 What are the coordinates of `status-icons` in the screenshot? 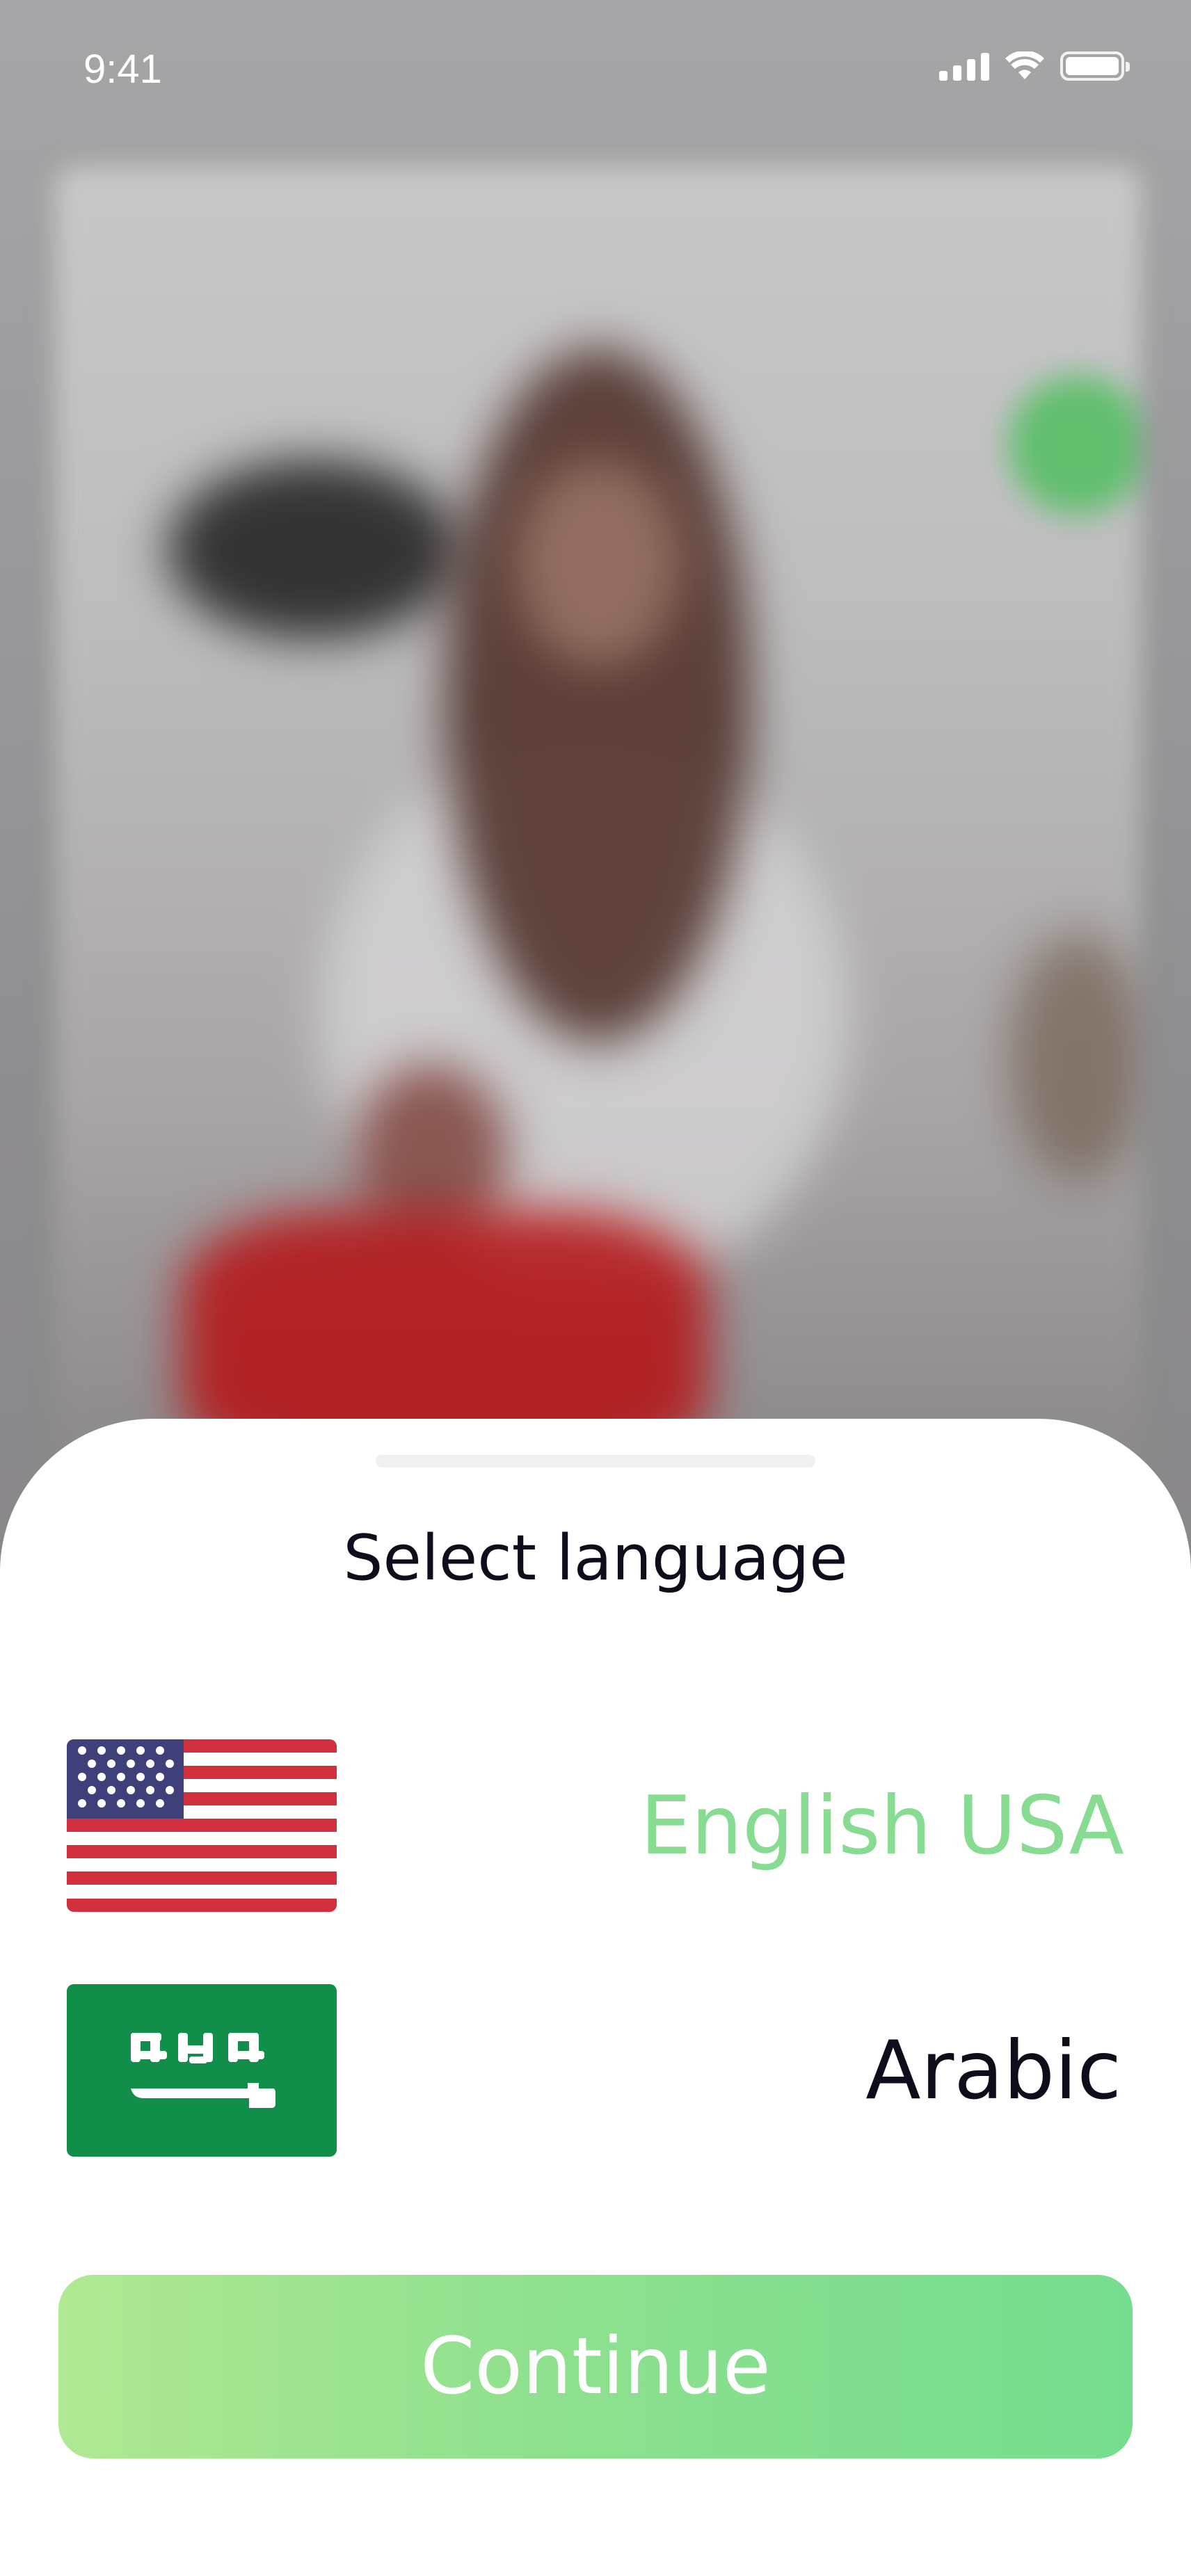 It's located at (1034, 66).